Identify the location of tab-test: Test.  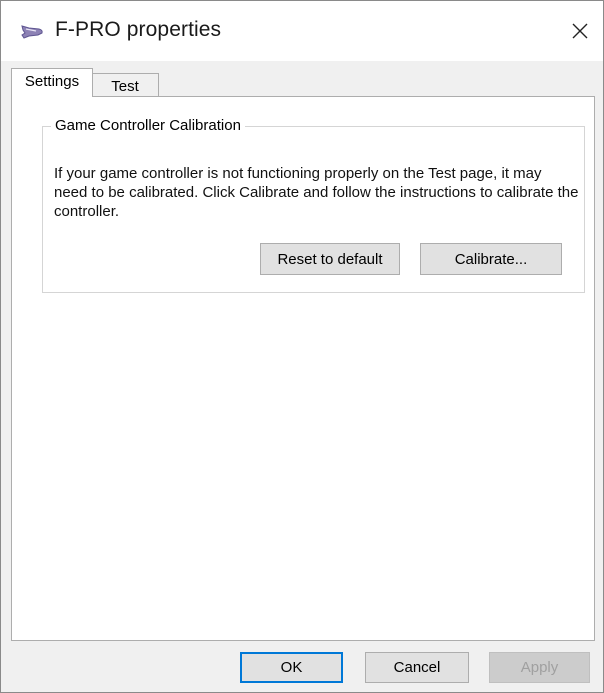
(125, 85).